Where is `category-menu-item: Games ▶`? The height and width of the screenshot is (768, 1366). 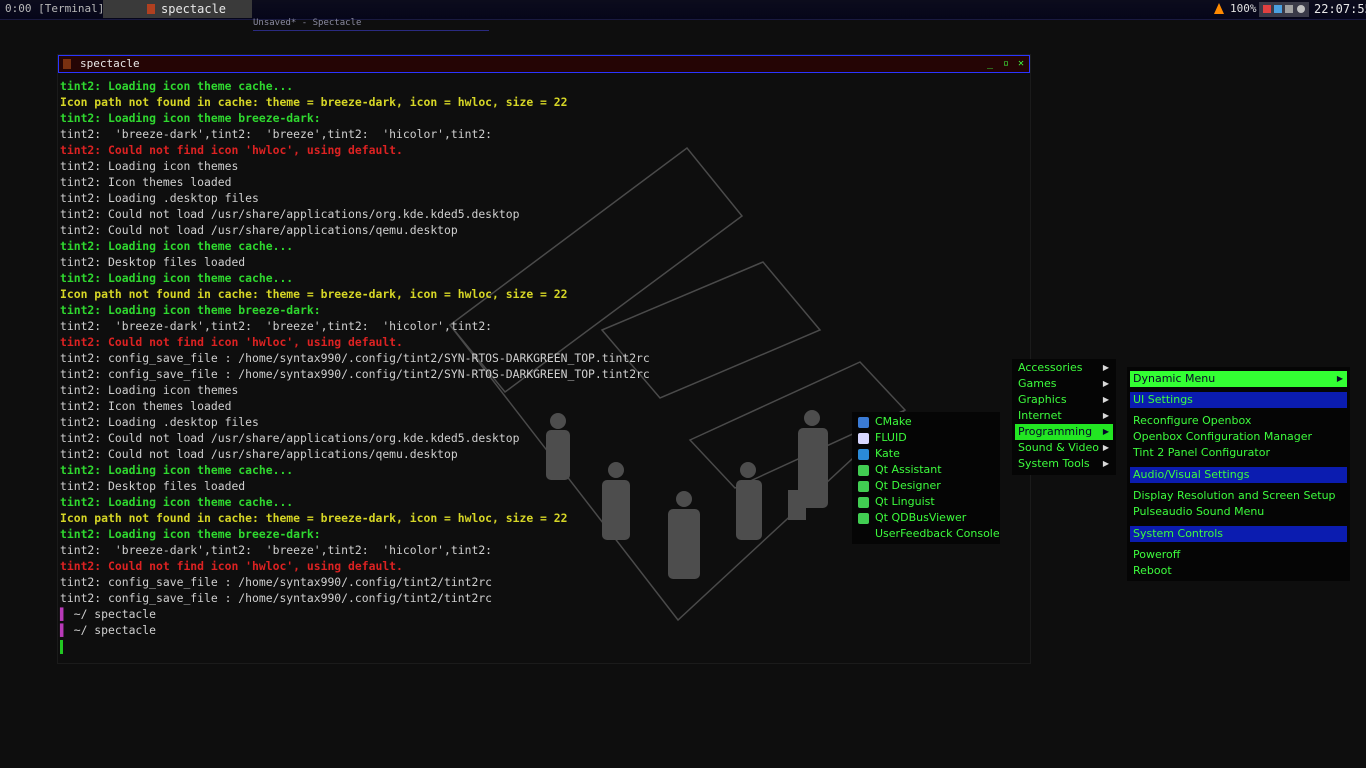 category-menu-item: Games ▶ is located at coordinates (1064, 384).